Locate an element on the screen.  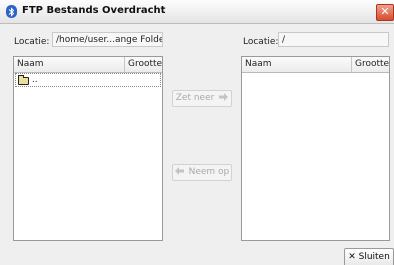
left-location-label: Locatie: is located at coordinates (32, 42).